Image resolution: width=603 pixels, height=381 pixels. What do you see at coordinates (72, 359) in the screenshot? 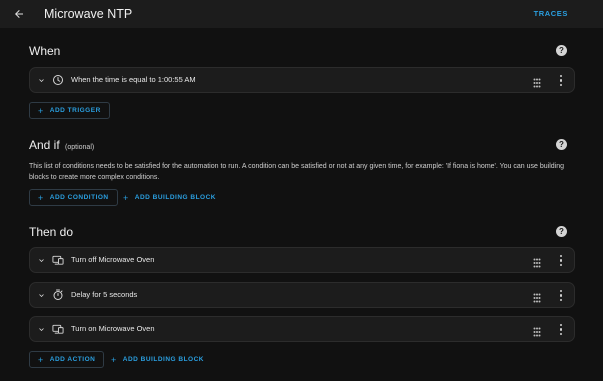
I see `add-action-label: ADD ACTION` at bounding box center [72, 359].